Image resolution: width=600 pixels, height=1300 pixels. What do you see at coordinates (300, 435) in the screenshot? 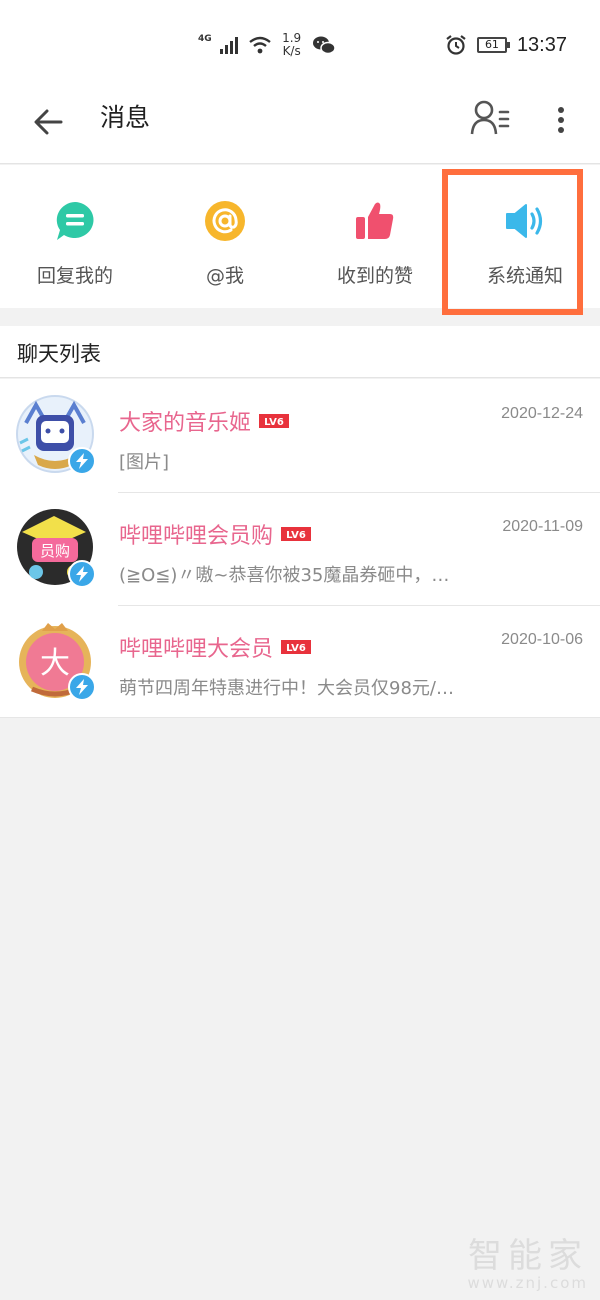
I see `chat-item: 大家的音乐姬 LV6 2020-12-24 [图片]` at bounding box center [300, 435].